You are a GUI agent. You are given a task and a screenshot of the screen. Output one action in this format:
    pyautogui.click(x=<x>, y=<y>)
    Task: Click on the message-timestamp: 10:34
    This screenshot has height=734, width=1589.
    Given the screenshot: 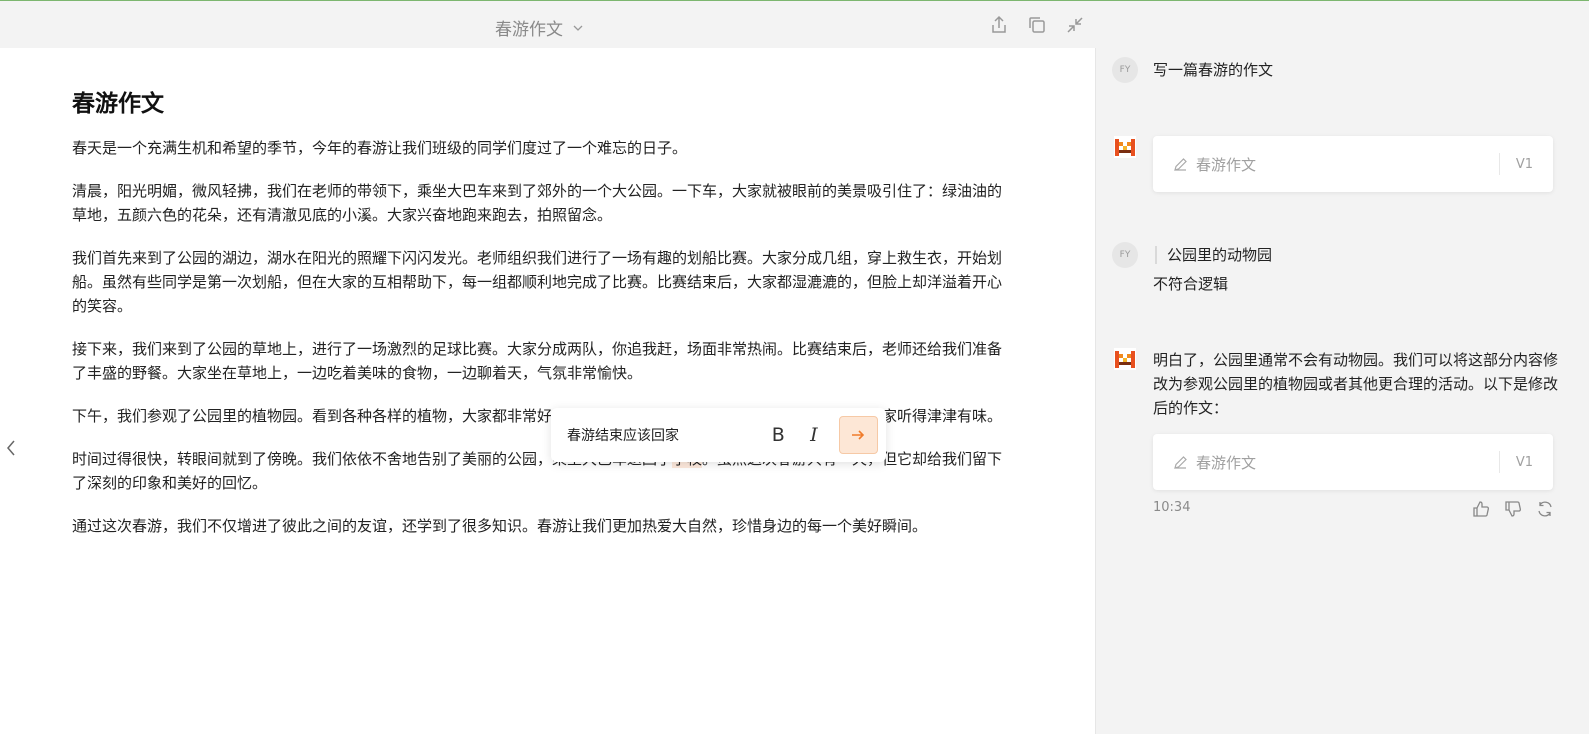 What is the action you would take?
    pyautogui.click(x=1172, y=507)
    